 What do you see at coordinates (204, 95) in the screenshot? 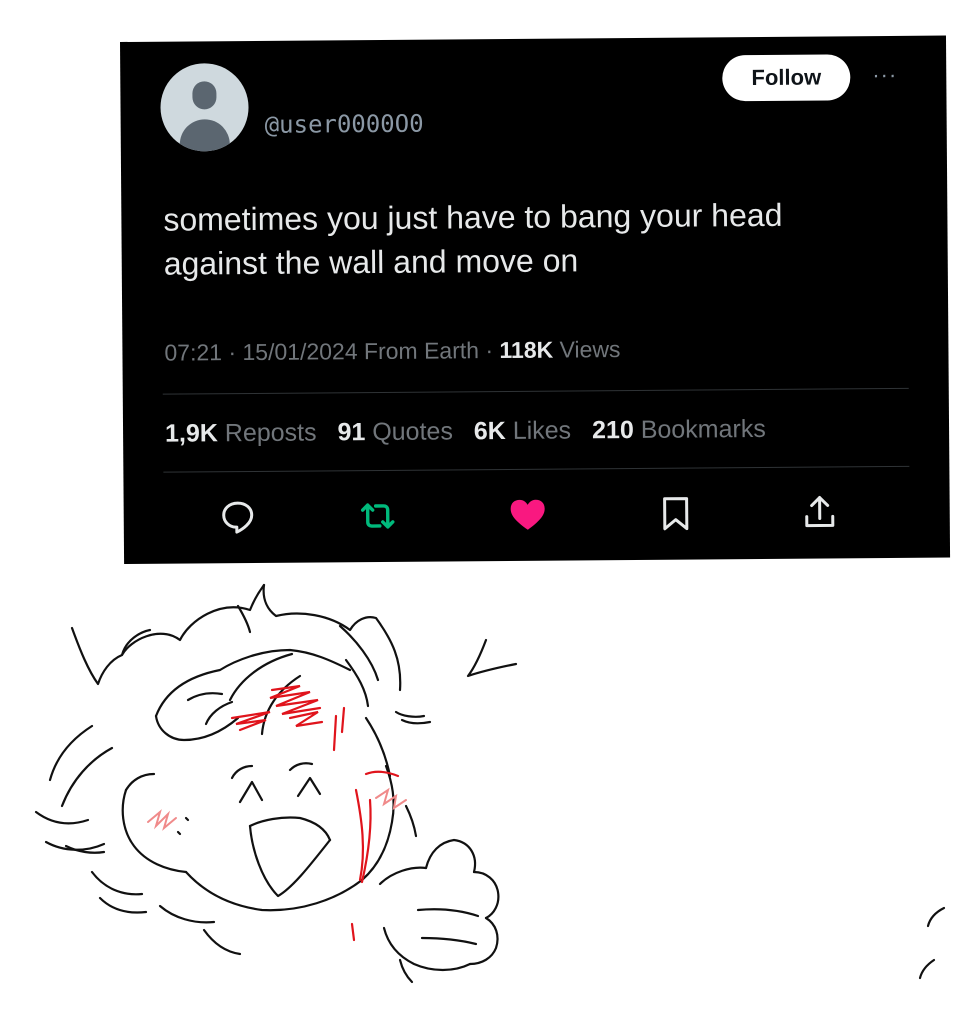
I see `avatar-default-head` at bounding box center [204, 95].